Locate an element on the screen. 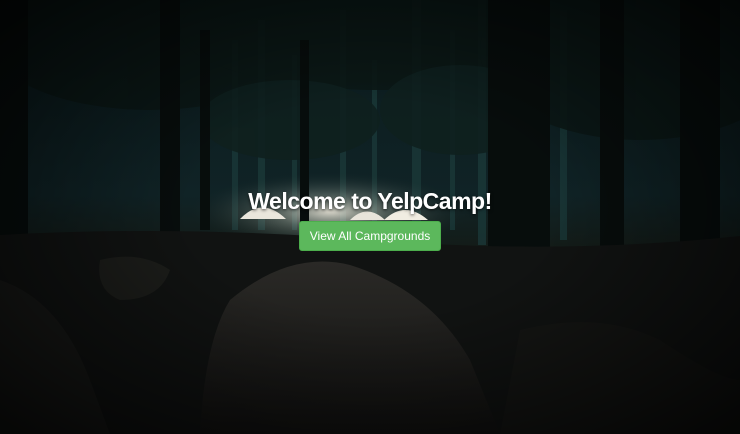  view-all-campgrounds-button: View All Campgrounds is located at coordinates (370, 236).